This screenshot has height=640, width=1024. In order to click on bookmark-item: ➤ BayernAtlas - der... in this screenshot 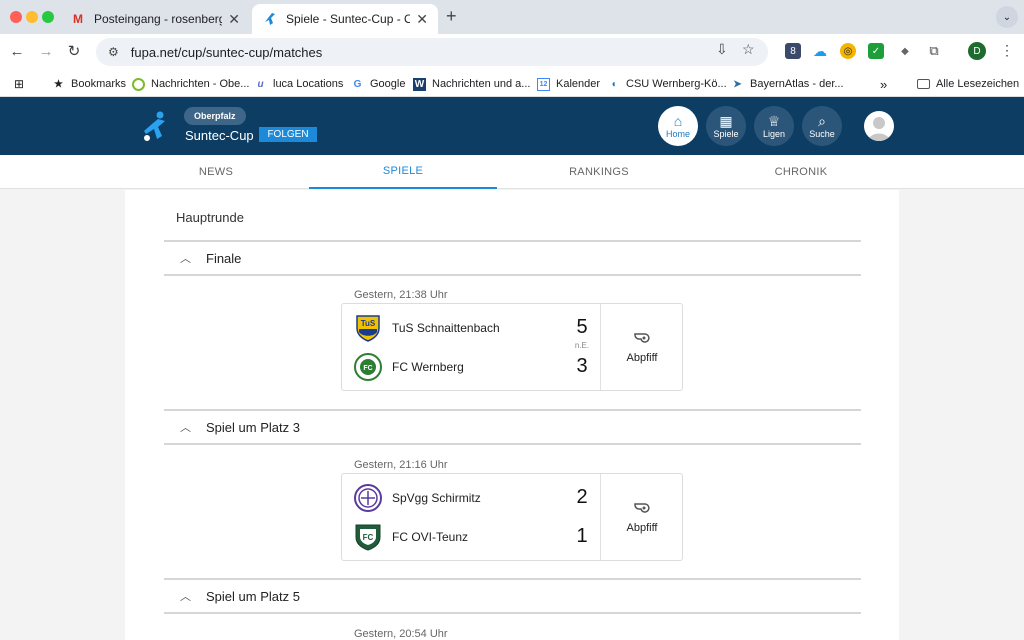, I will do `click(787, 84)`.